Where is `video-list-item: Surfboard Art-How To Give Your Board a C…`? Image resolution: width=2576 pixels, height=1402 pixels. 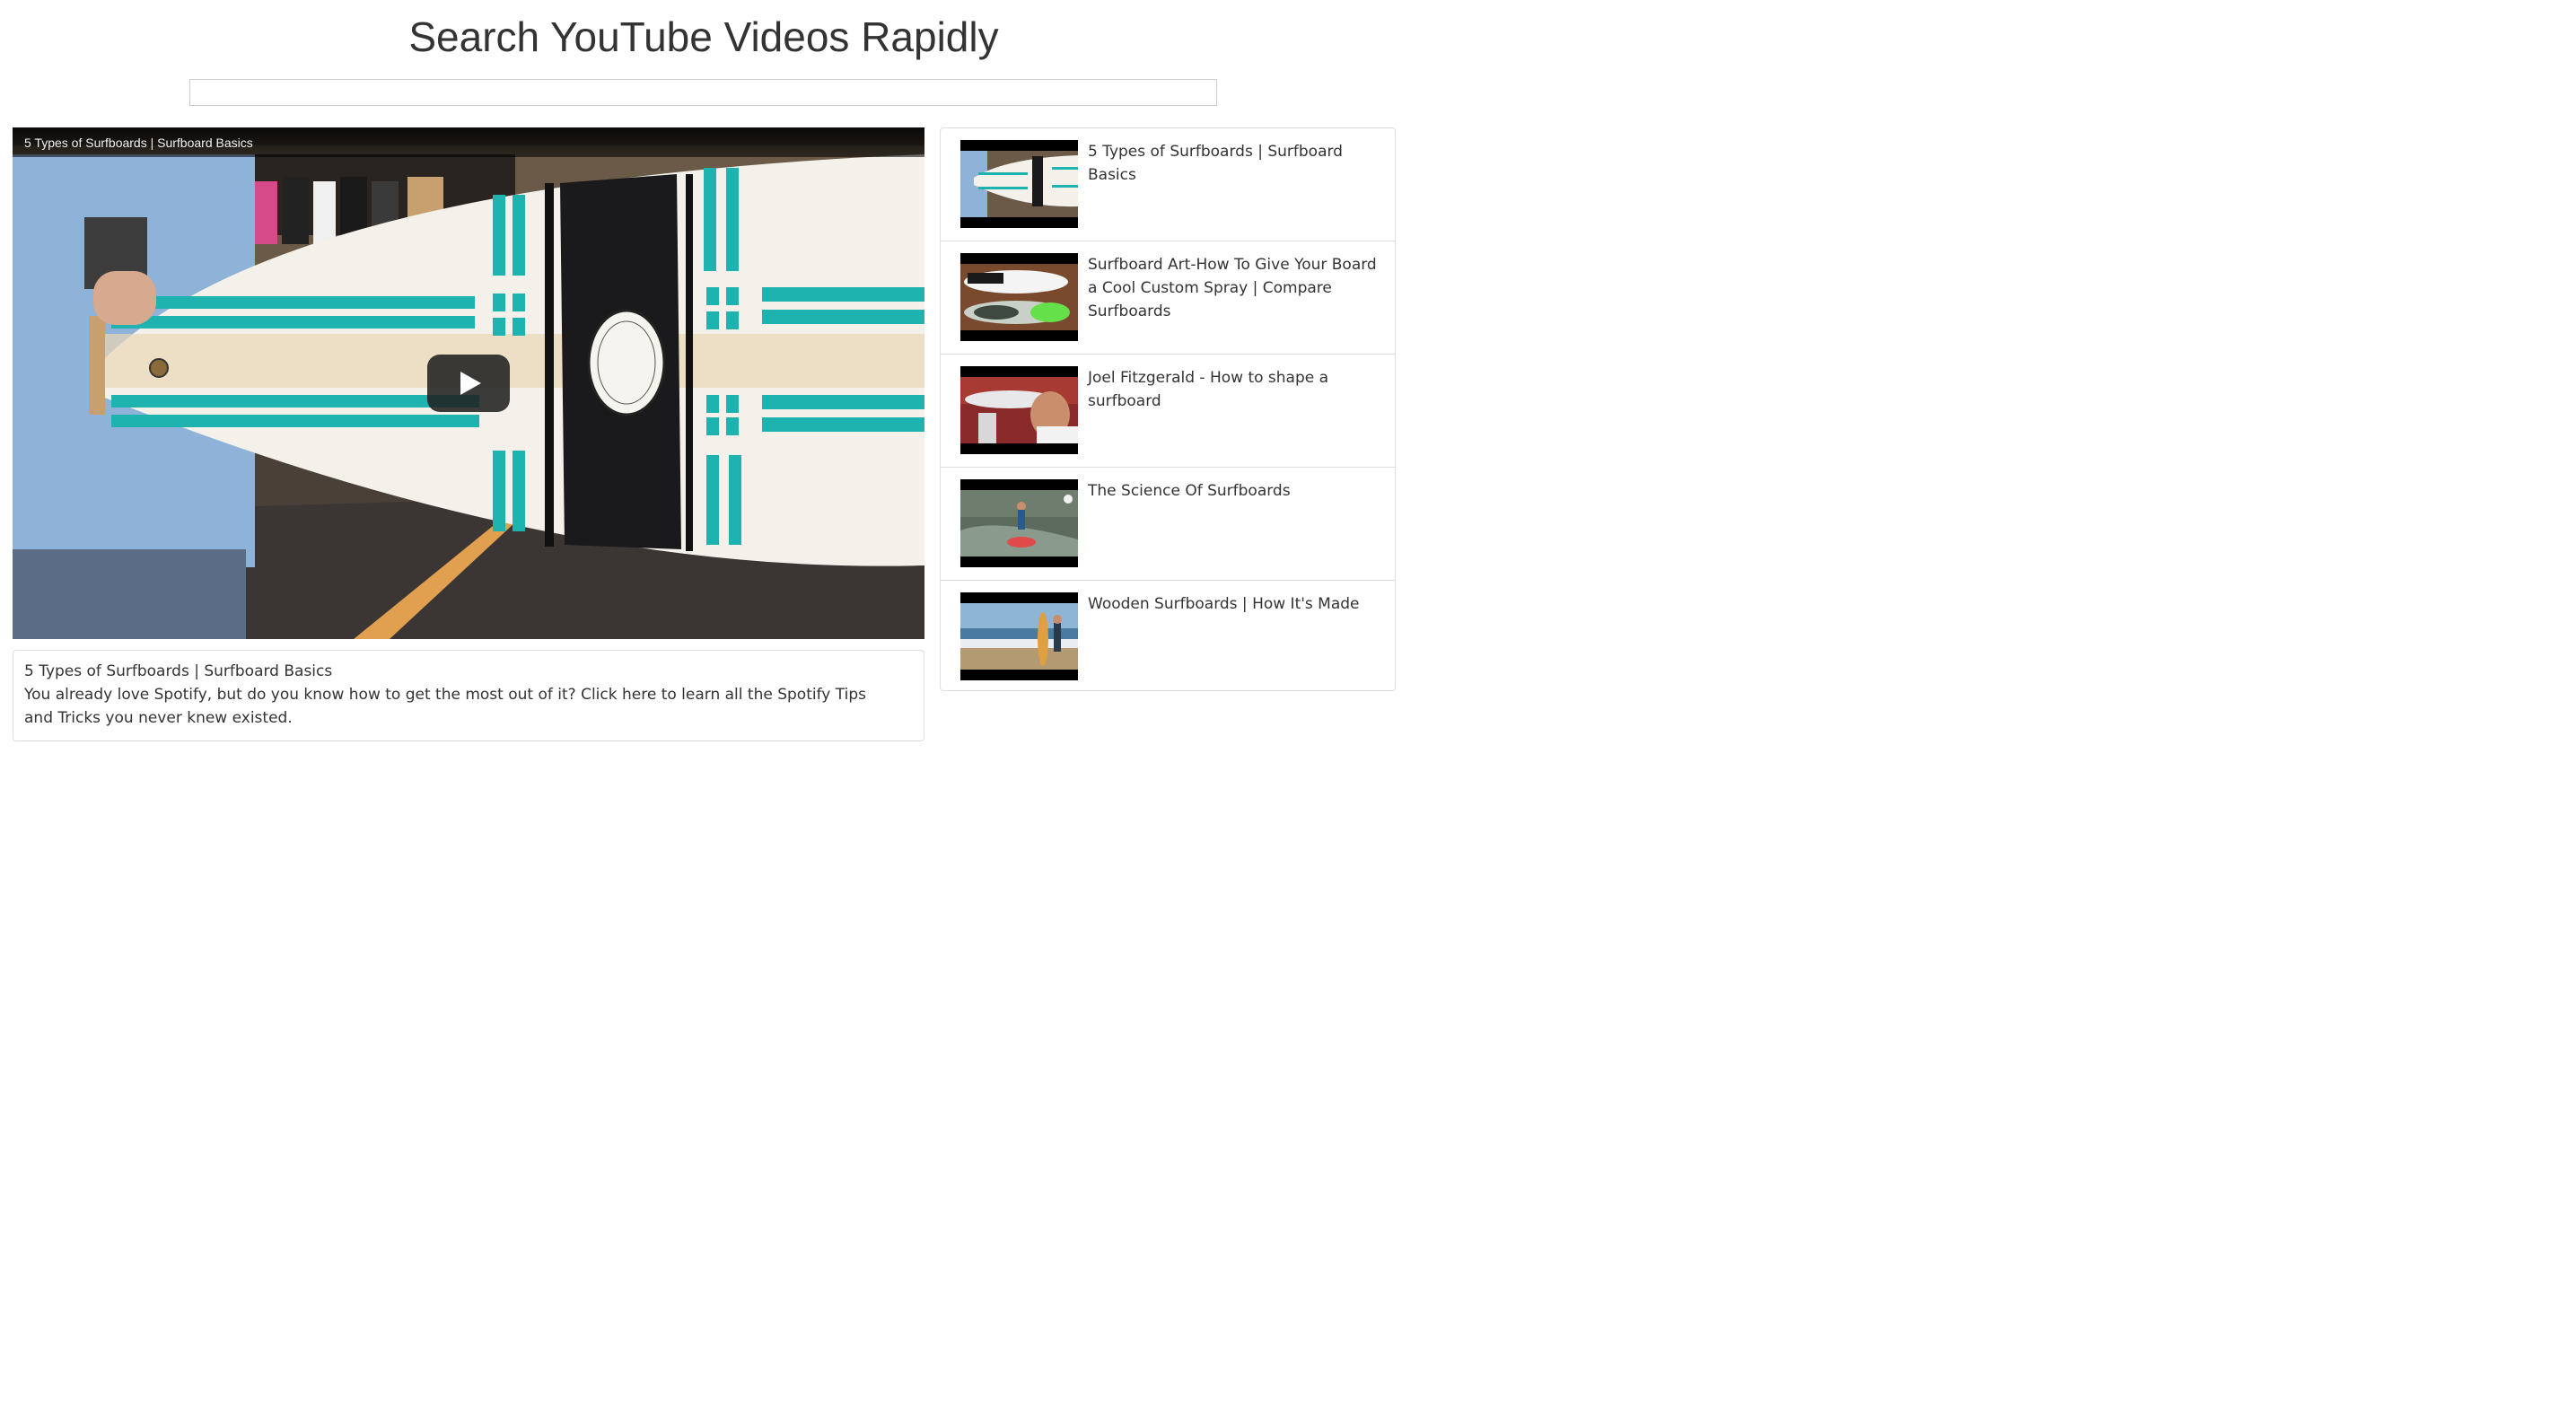
video-list-item: Surfboard Art-How To Give Your Board a C… is located at coordinates (1168, 298).